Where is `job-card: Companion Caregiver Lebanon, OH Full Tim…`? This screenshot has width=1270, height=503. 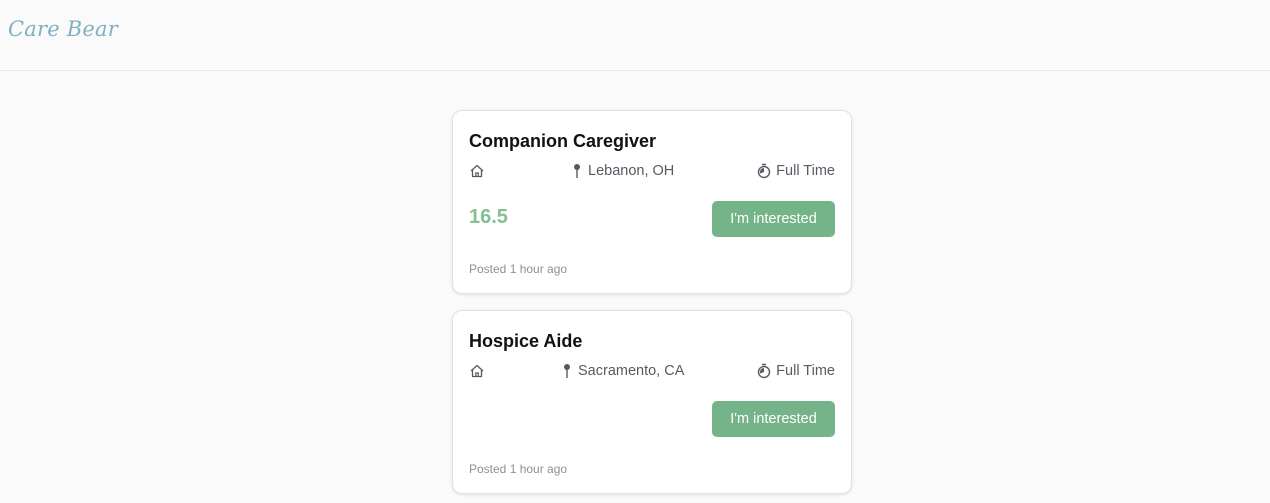 job-card: Companion Caregiver Lebanon, OH Full Tim… is located at coordinates (652, 202).